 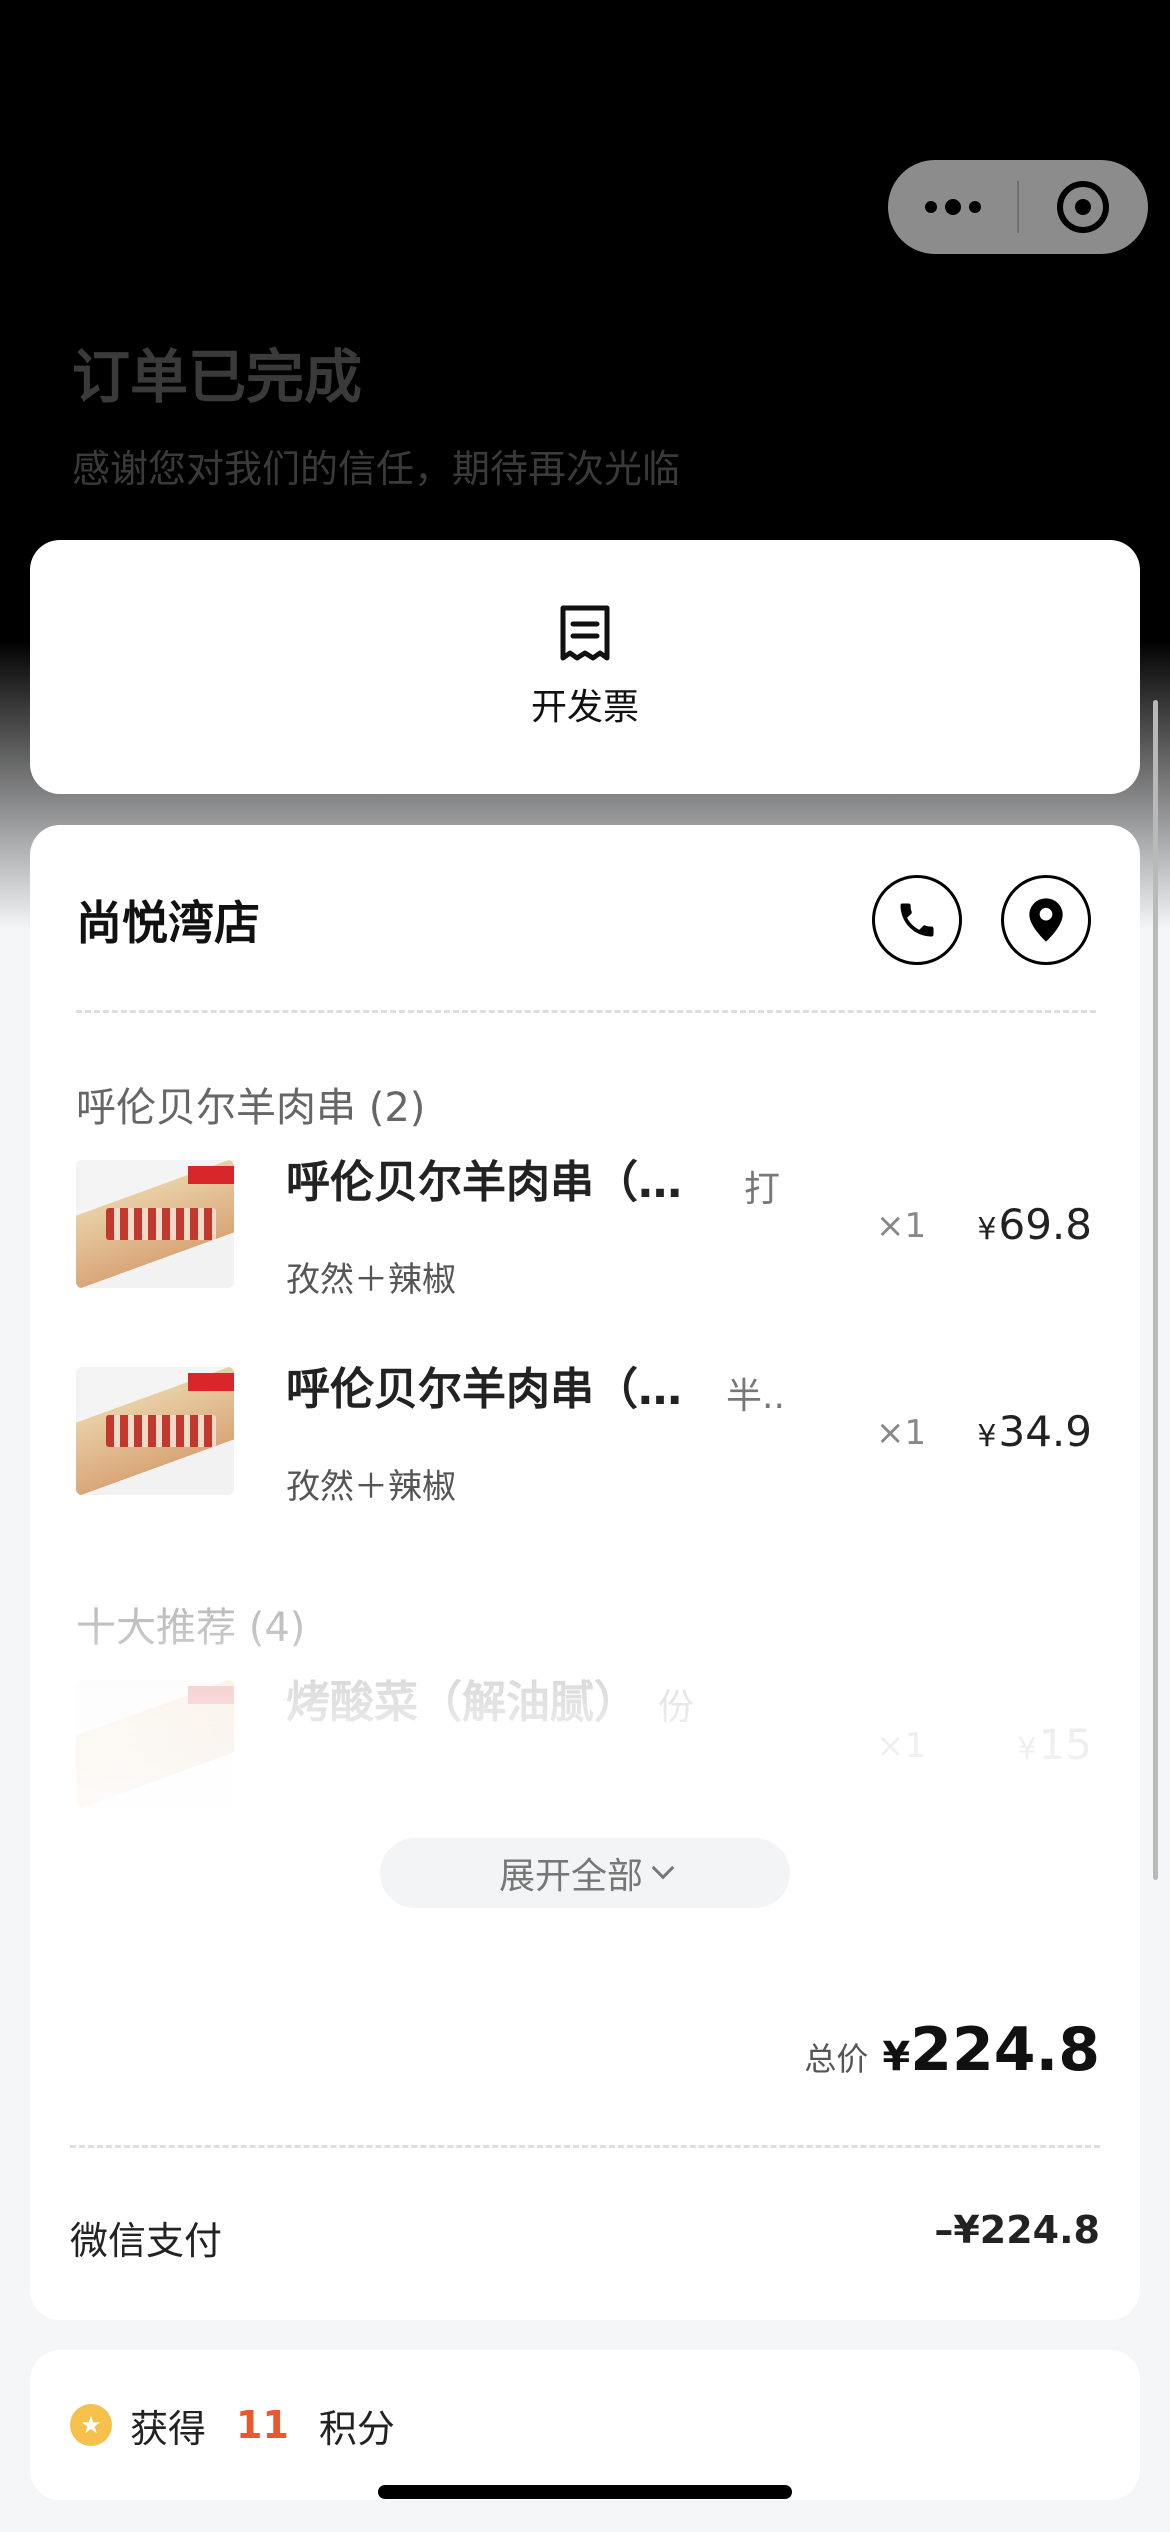 What do you see at coordinates (585, 2492) in the screenshot?
I see `home-indicator` at bounding box center [585, 2492].